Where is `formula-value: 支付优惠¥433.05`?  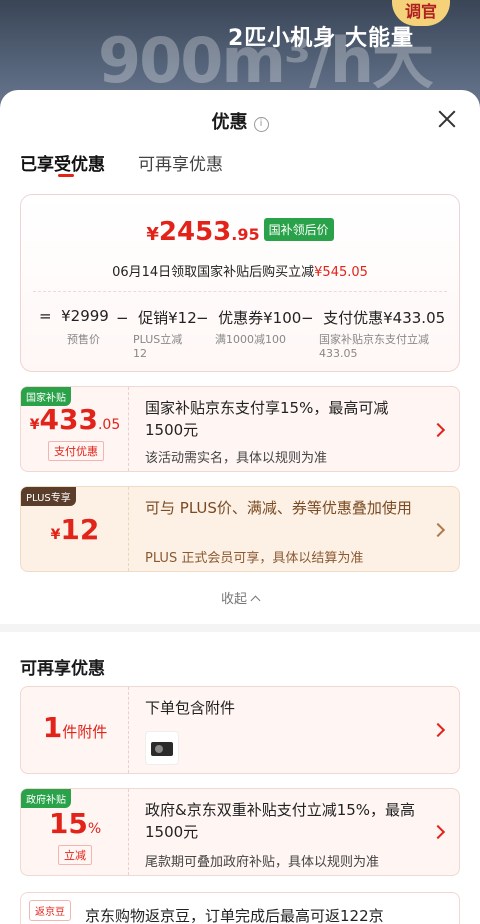
formula-value: 支付优惠¥433.05 is located at coordinates (384, 318).